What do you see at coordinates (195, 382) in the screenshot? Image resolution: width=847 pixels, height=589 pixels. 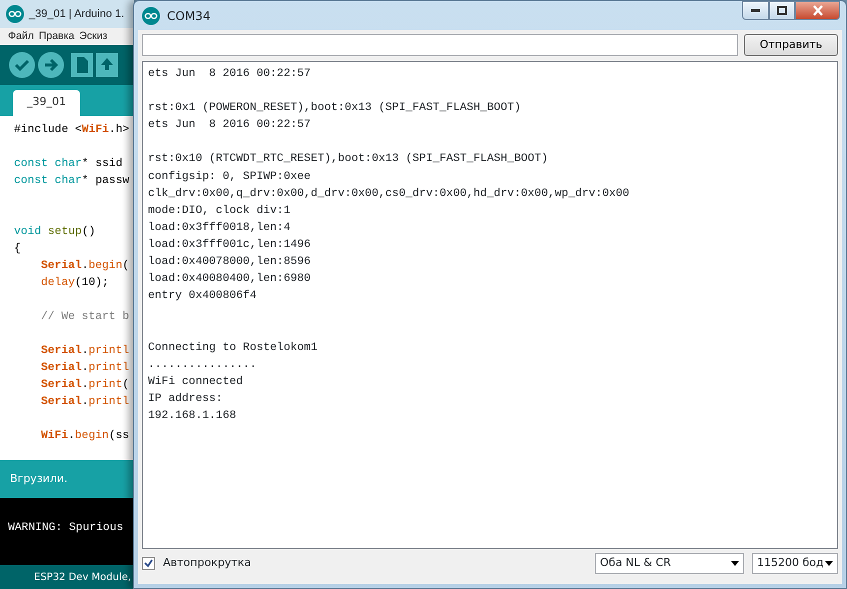 I see `output-line: WiFi connected` at bounding box center [195, 382].